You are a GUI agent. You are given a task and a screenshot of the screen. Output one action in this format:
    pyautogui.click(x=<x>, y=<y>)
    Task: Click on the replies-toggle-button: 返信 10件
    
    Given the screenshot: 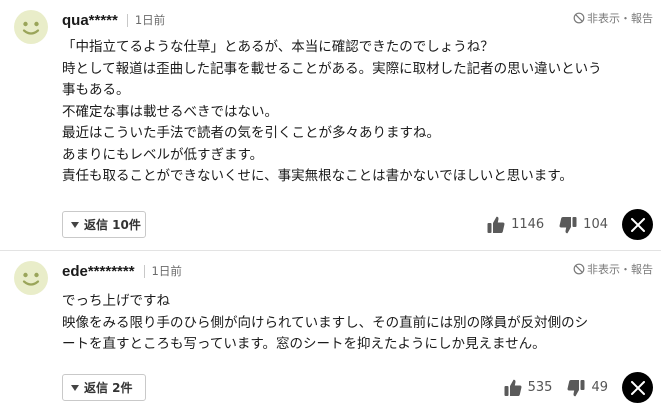 What is the action you would take?
    pyautogui.click(x=104, y=224)
    